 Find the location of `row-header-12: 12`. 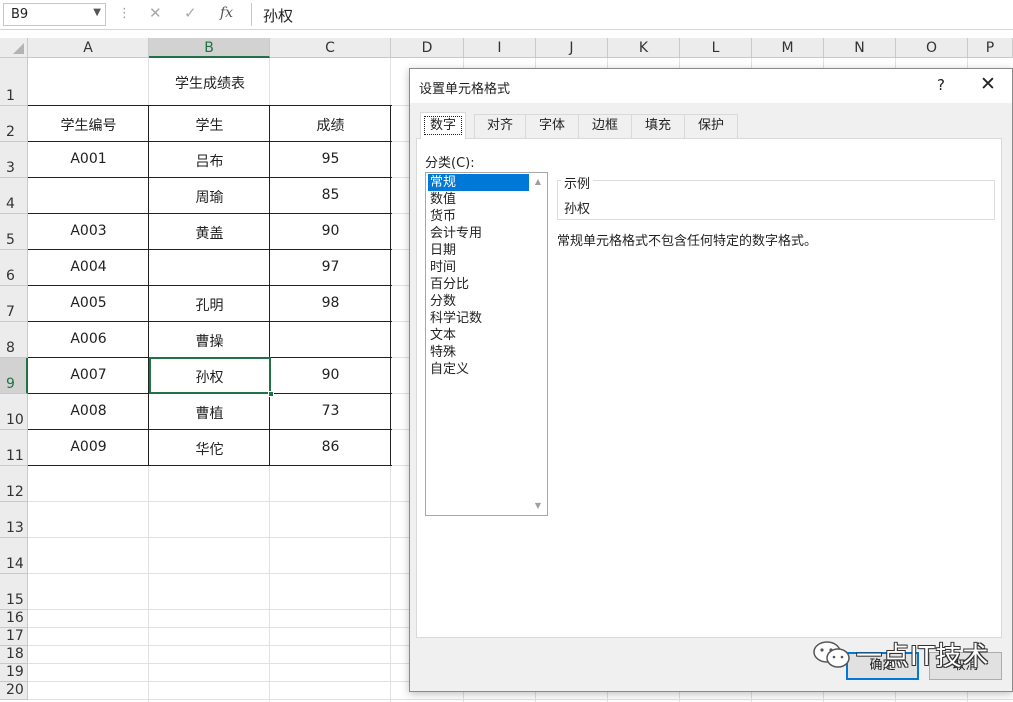

row-header-12: 12 is located at coordinates (14, 484).